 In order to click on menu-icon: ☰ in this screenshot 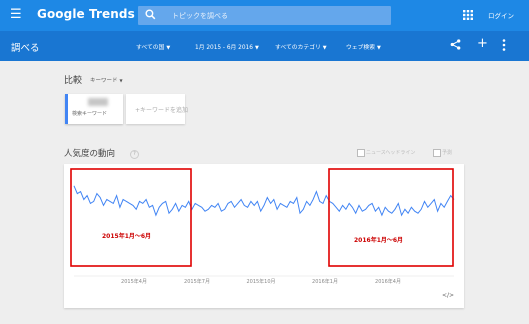, I will do `click(17, 15)`.